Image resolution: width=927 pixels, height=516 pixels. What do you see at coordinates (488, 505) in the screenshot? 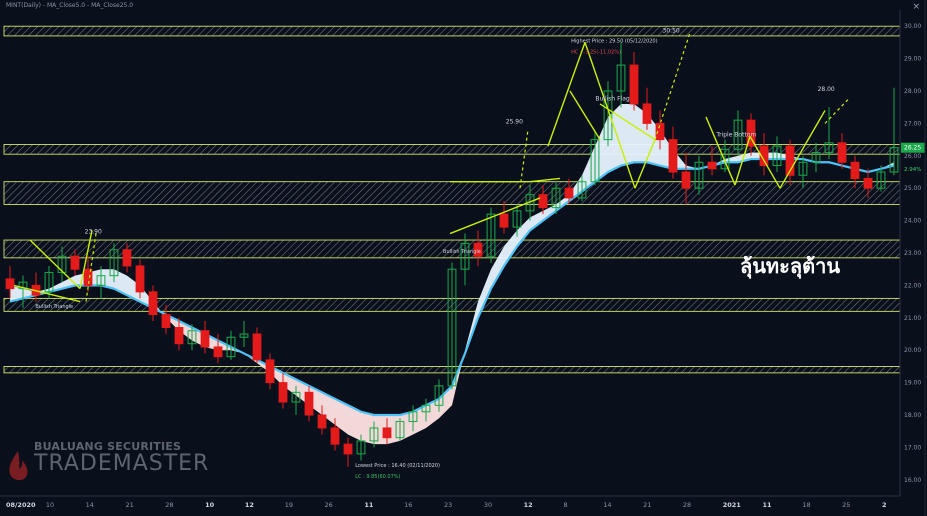
I see `x-tick-label: 30` at bounding box center [488, 505].